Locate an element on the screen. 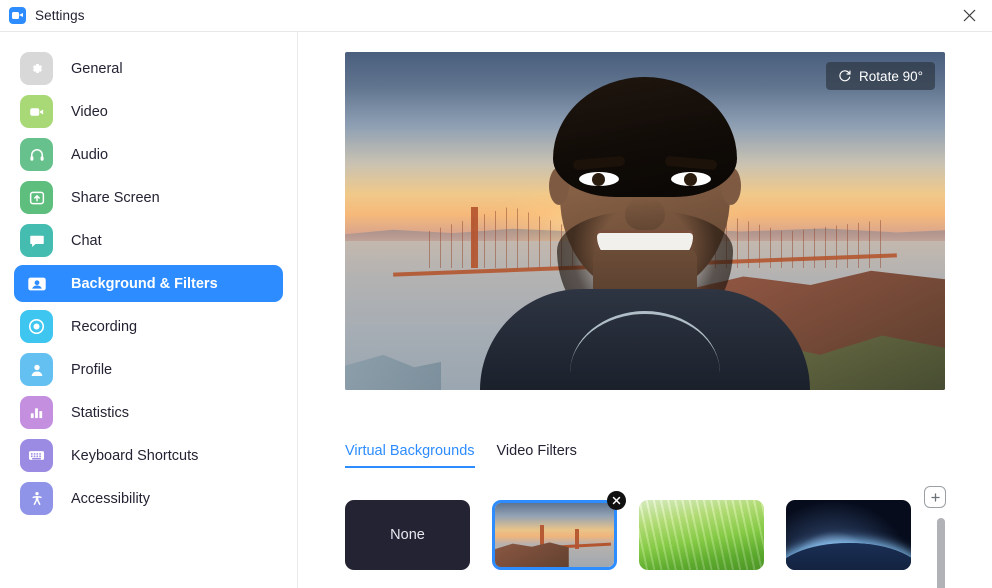 The image size is (992, 588). rotate-icon is located at coordinates (845, 76).